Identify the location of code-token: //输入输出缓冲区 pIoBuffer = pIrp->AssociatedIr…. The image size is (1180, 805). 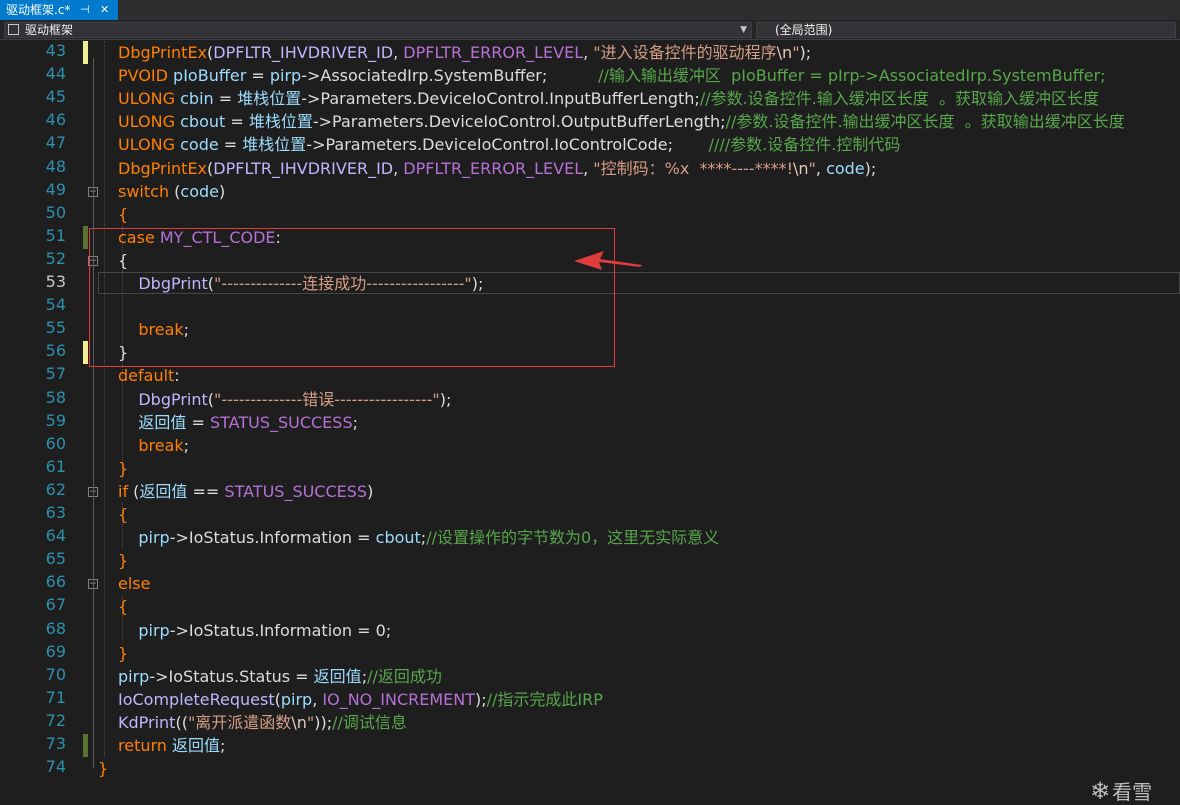
(852, 76).